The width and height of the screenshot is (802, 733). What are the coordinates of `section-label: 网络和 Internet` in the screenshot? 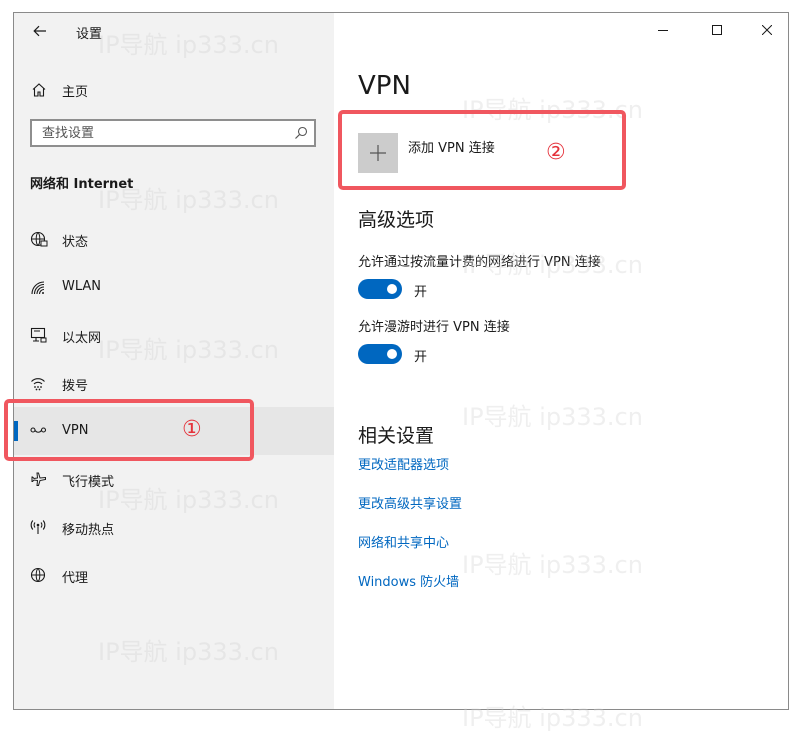 It's located at (82, 184).